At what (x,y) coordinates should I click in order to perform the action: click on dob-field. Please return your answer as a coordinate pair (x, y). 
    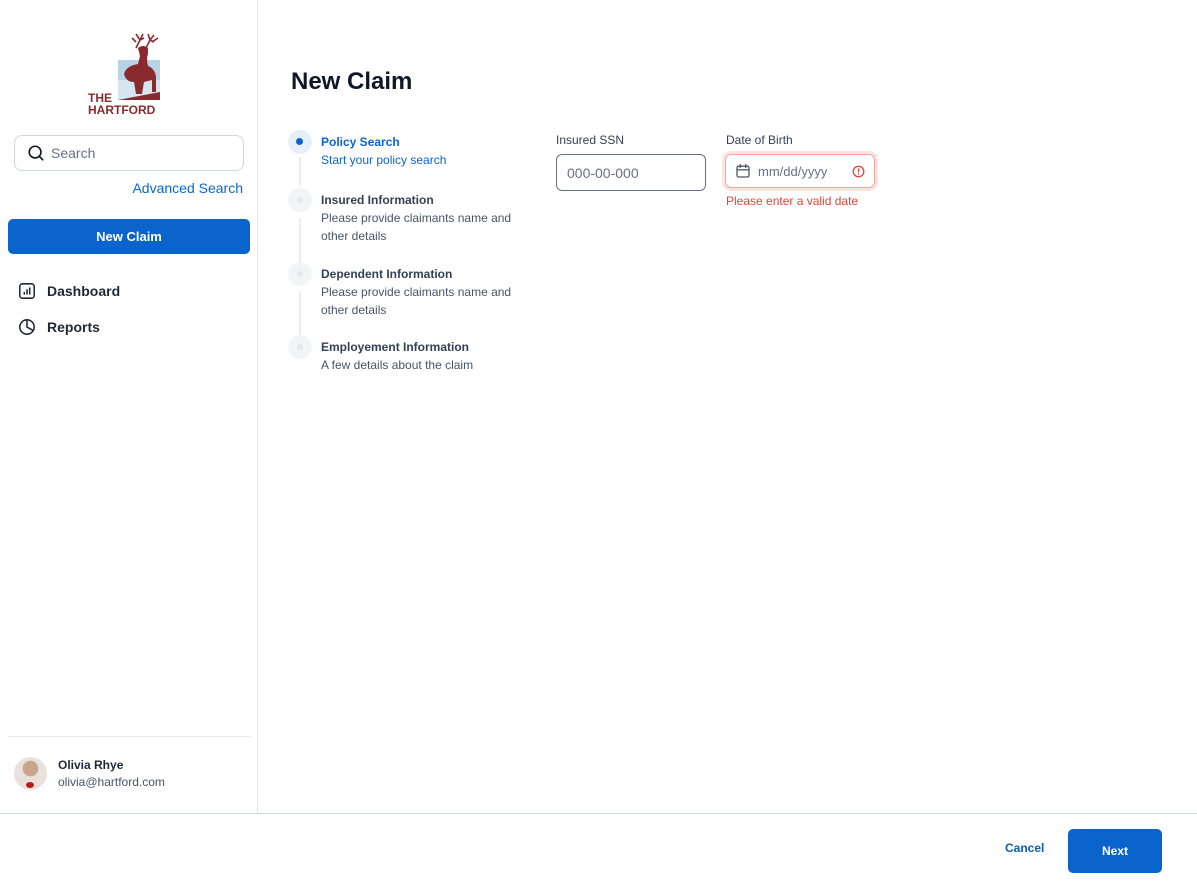
    Looking at the image, I should click on (800, 171).